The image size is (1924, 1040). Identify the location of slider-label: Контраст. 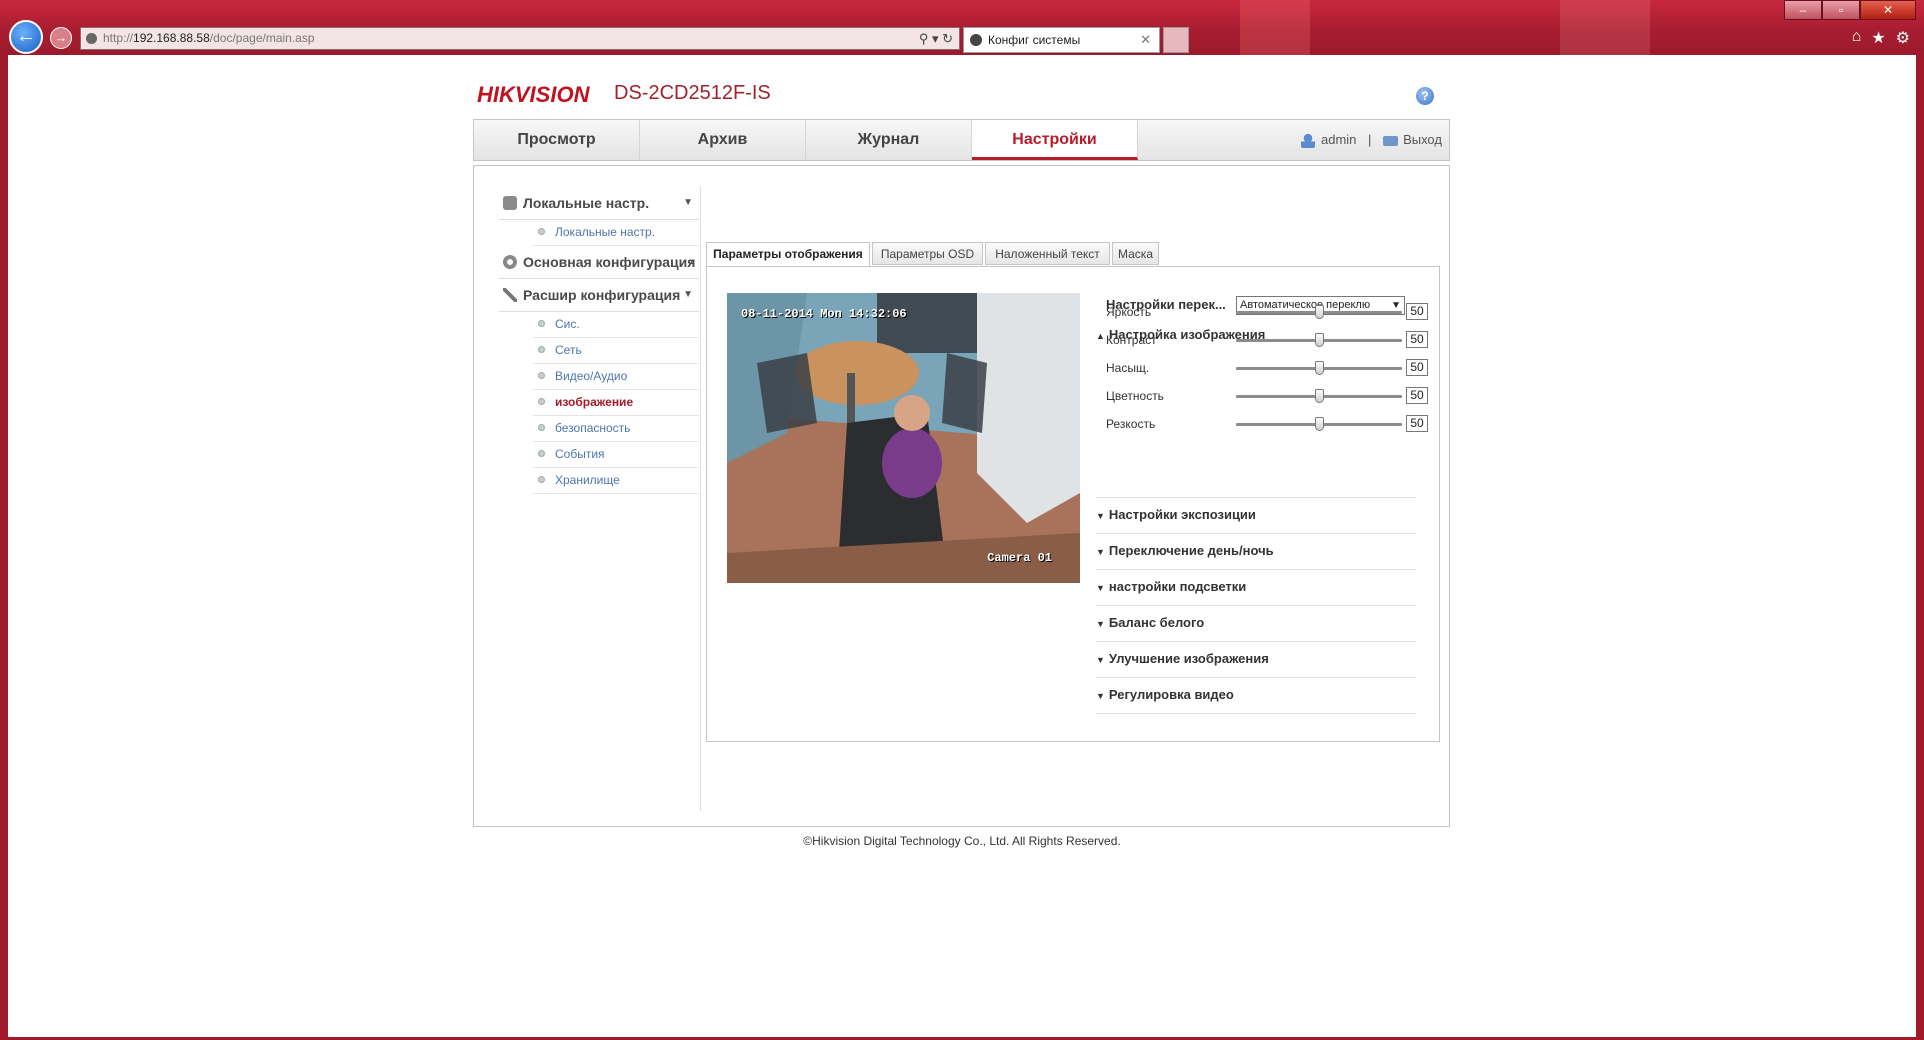
(1131, 340).